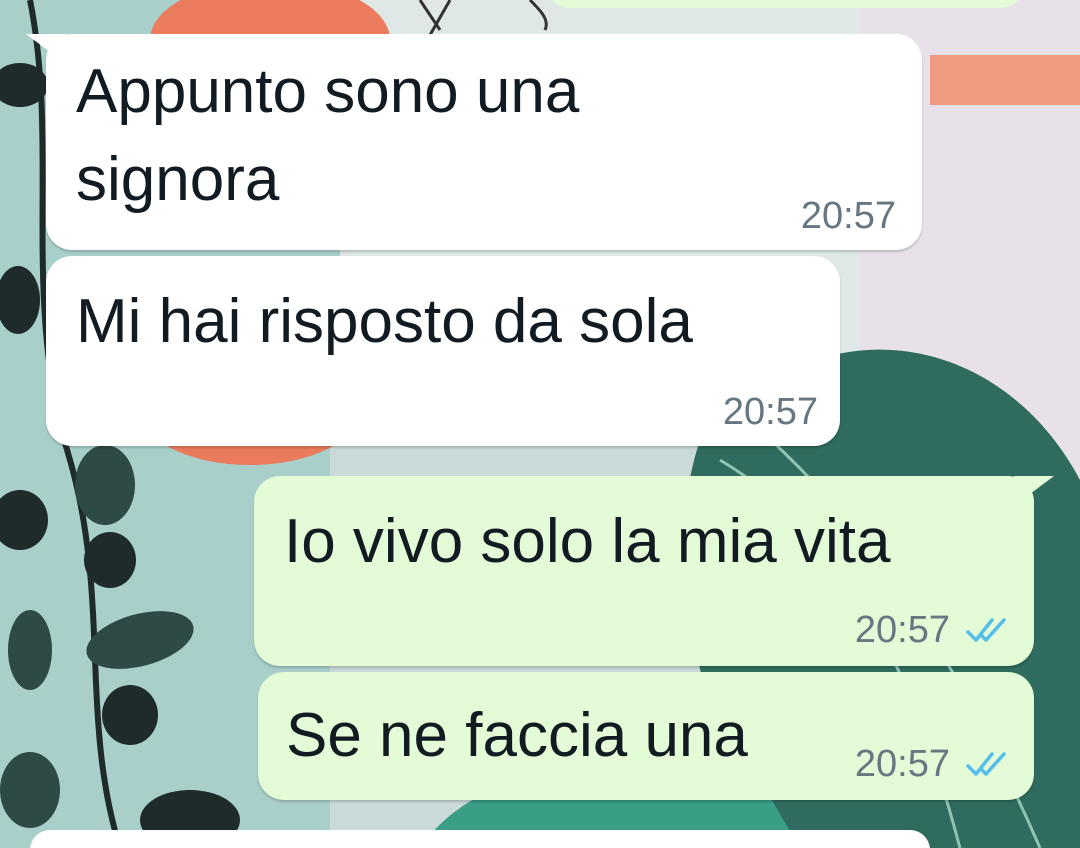 This screenshot has width=1080, height=848. Describe the element at coordinates (178, 179) in the screenshot. I see `message-text-line: signora` at that location.